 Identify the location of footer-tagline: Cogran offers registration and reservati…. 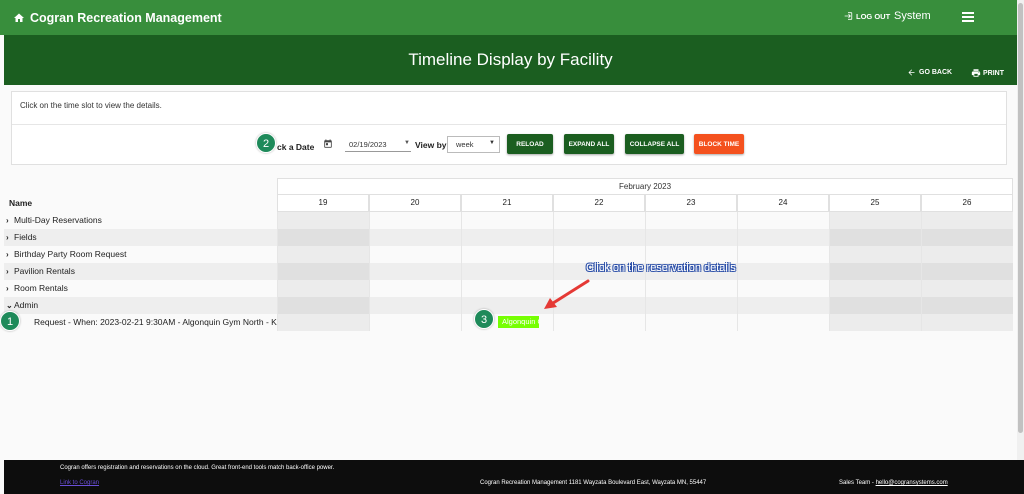
(197, 468).